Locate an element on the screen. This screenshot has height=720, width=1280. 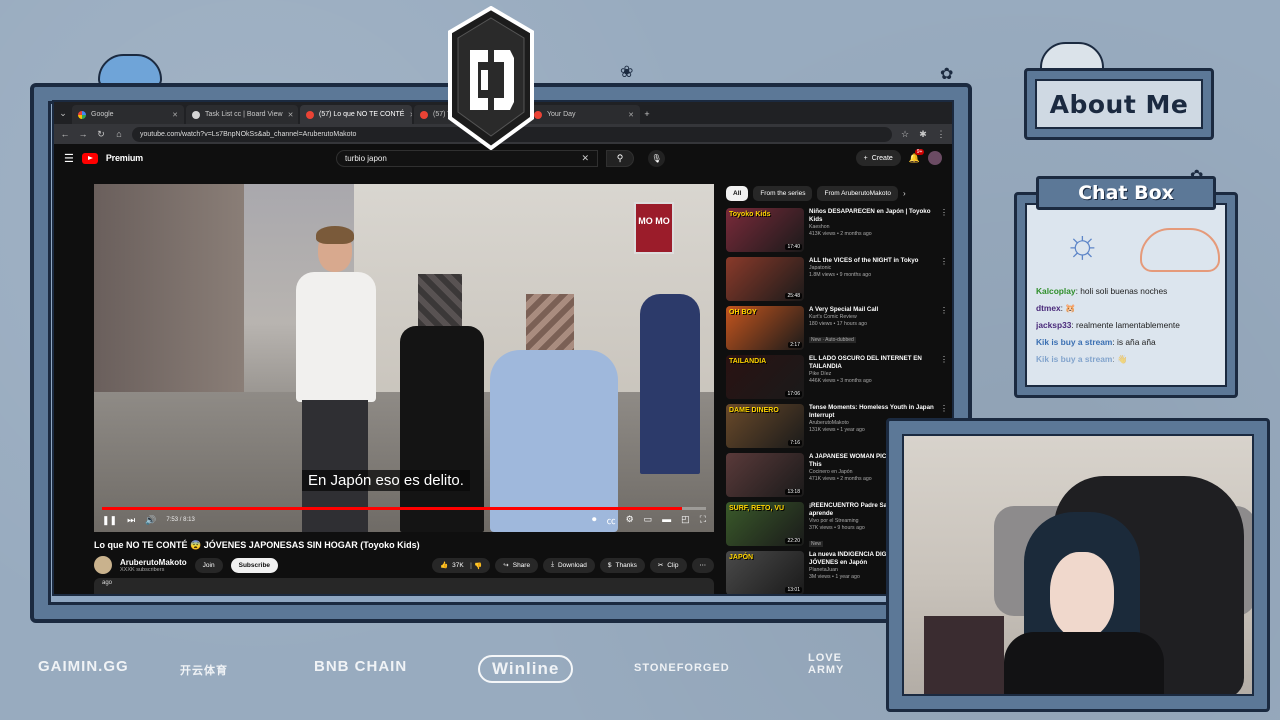
tab-label: Your Day is located at coordinates (561, 114).